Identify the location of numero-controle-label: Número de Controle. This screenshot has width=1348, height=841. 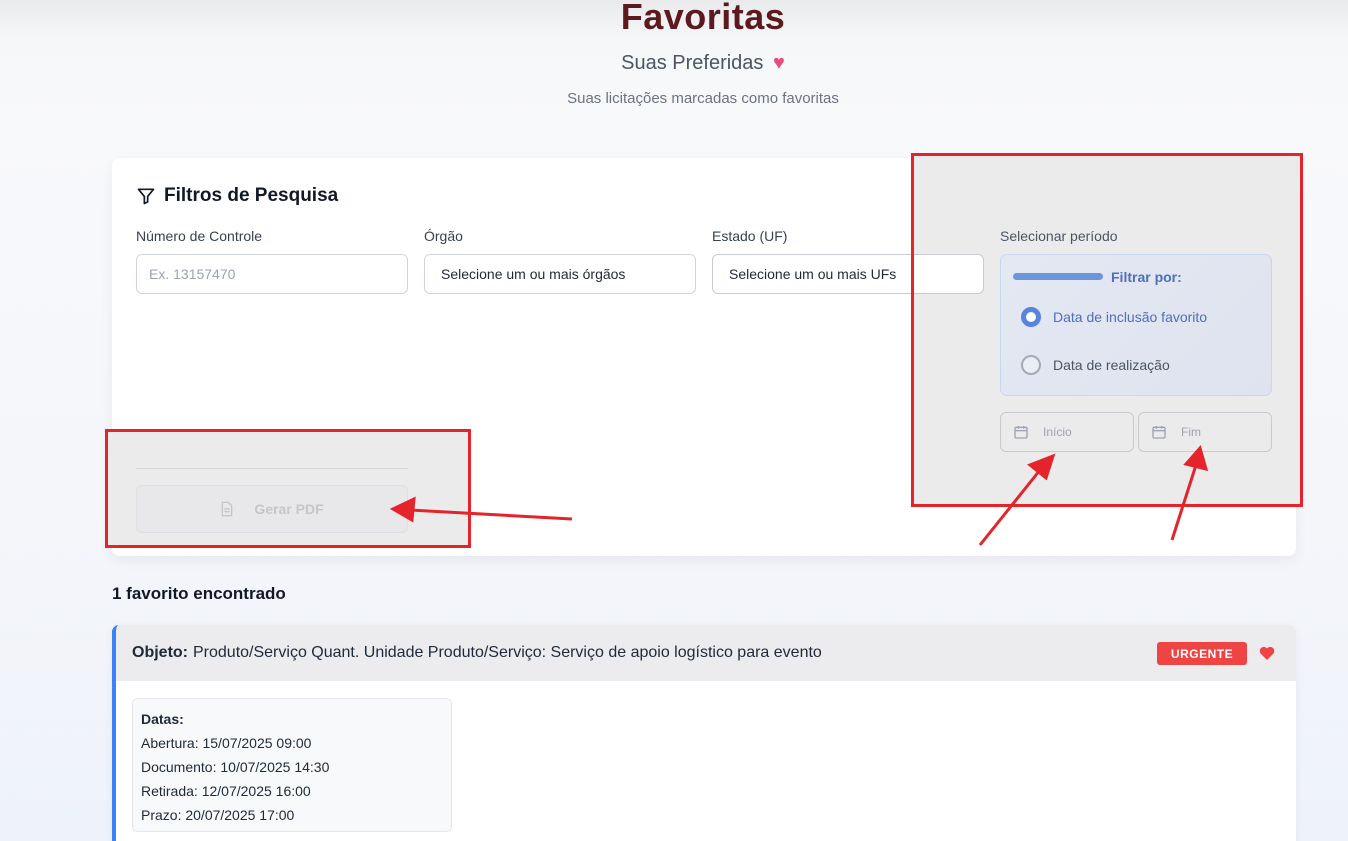
(199, 236).